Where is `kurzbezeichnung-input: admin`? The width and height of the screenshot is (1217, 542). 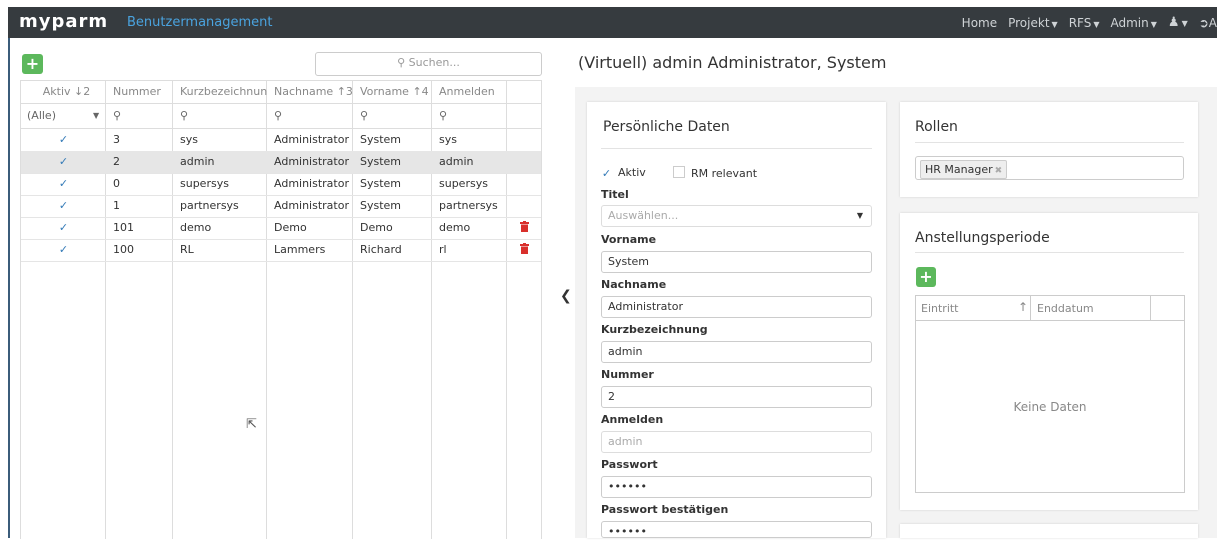
kurzbezeichnung-input: admin is located at coordinates (736, 352).